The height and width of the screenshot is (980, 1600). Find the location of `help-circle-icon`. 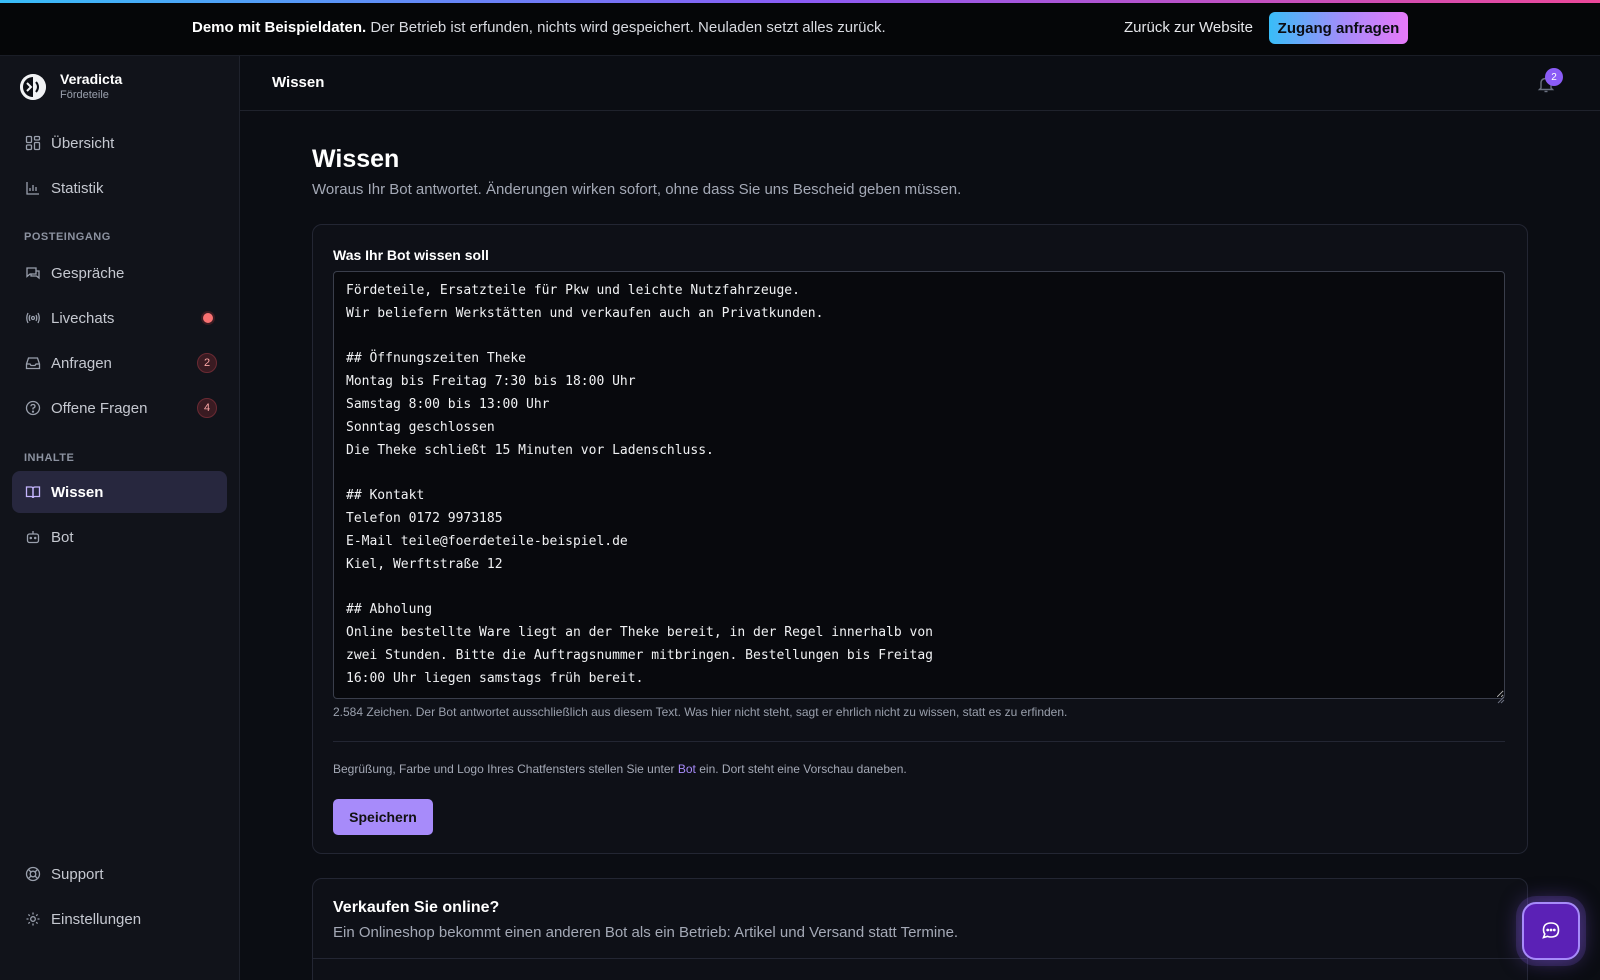

help-circle-icon is located at coordinates (33, 408).